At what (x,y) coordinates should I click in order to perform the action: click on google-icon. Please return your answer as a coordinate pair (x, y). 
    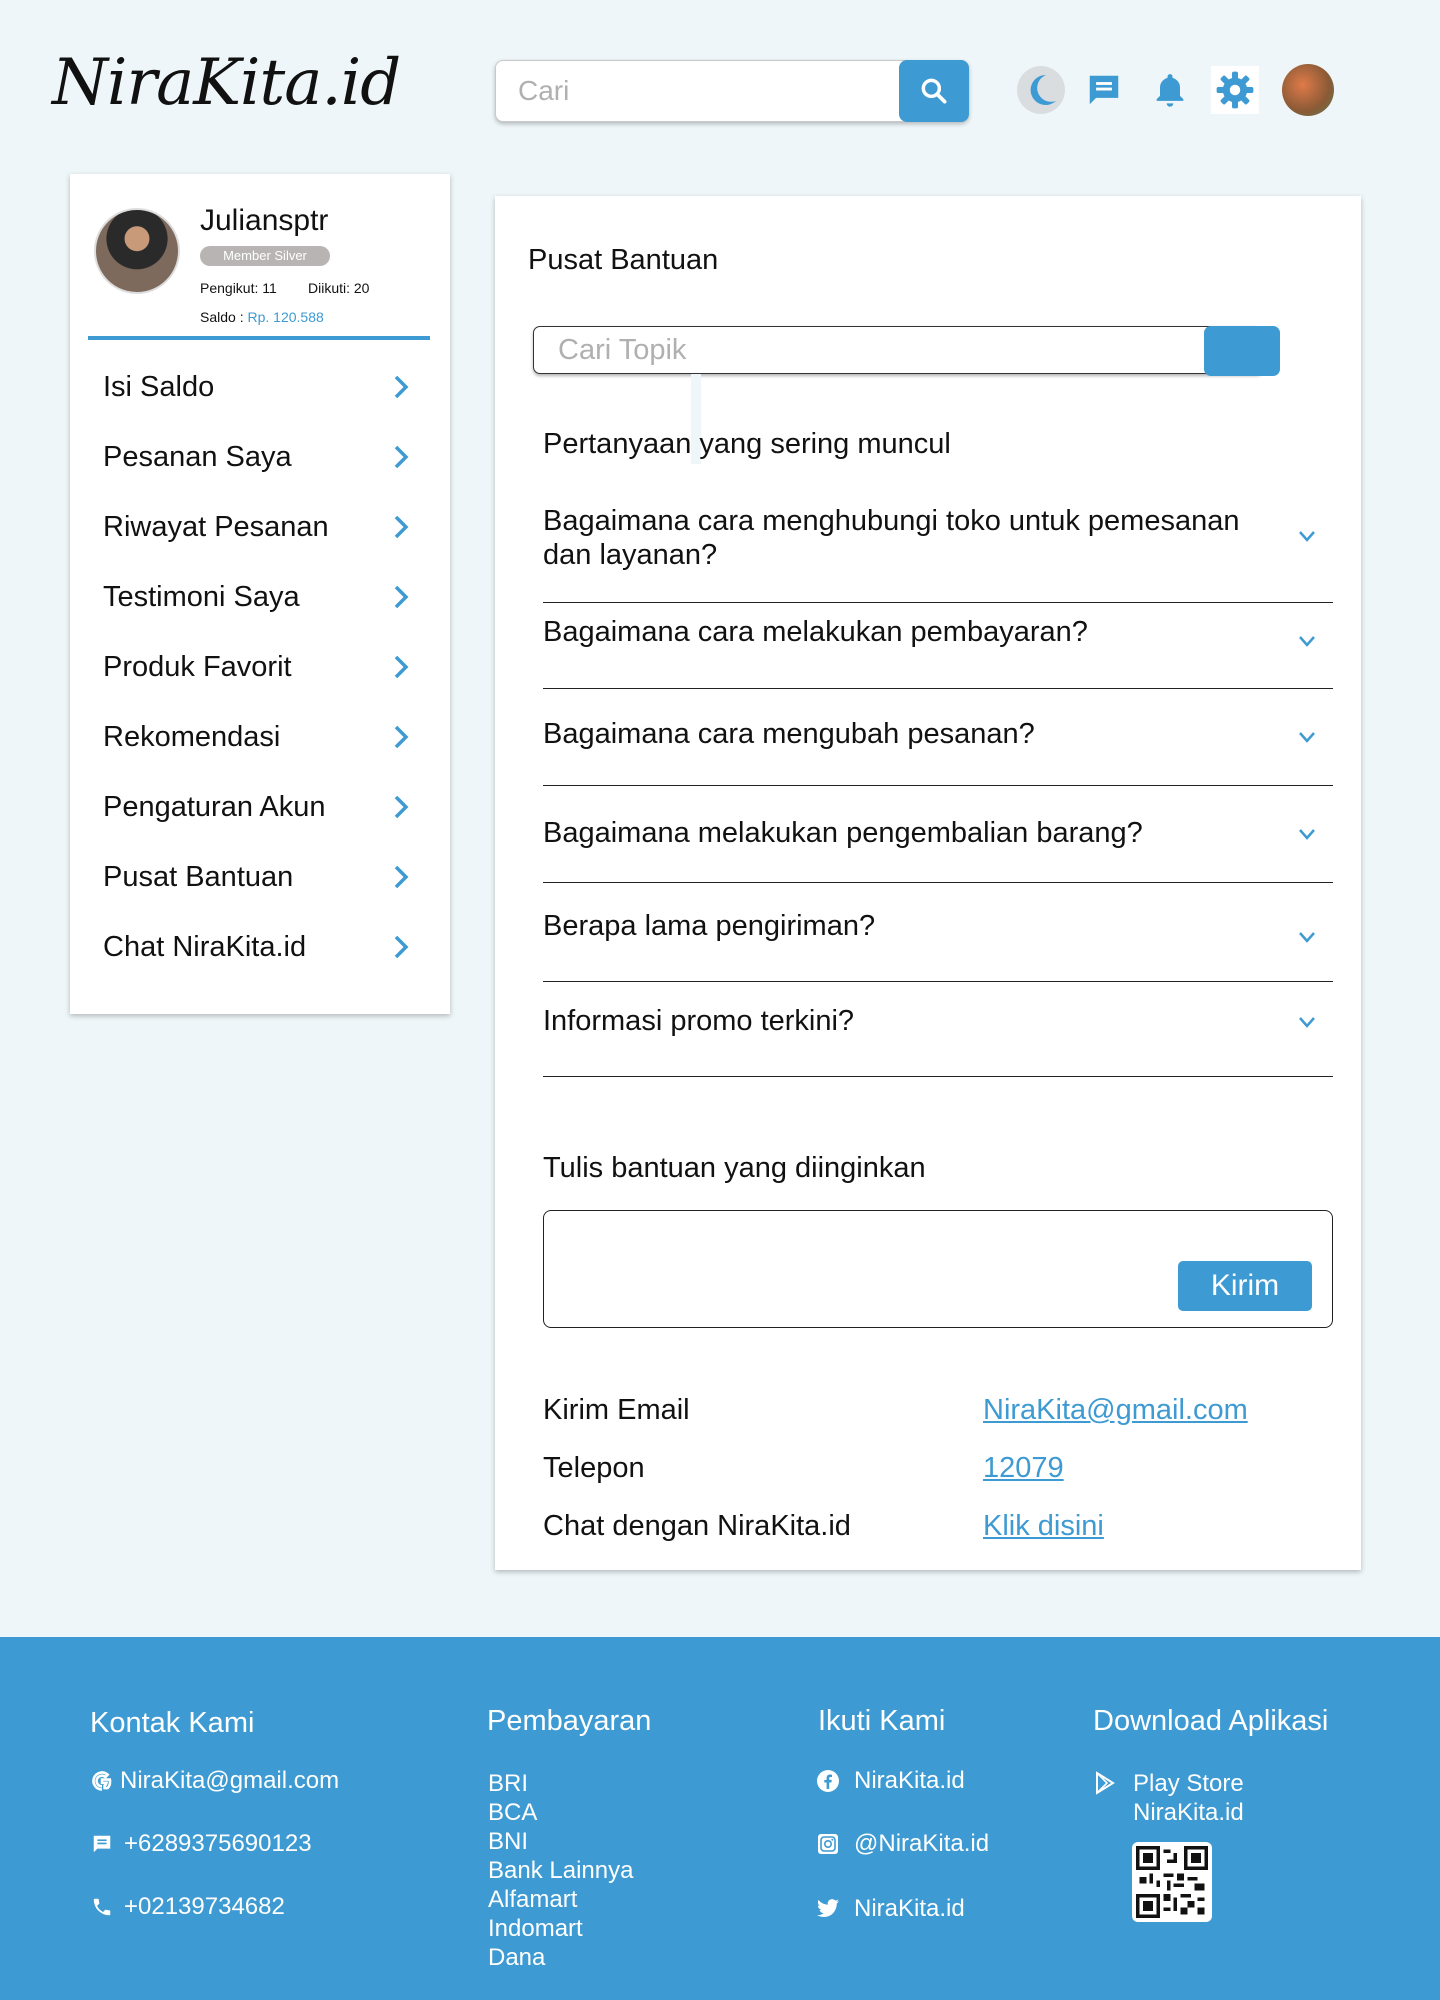
    Looking at the image, I should click on (102, 1781).